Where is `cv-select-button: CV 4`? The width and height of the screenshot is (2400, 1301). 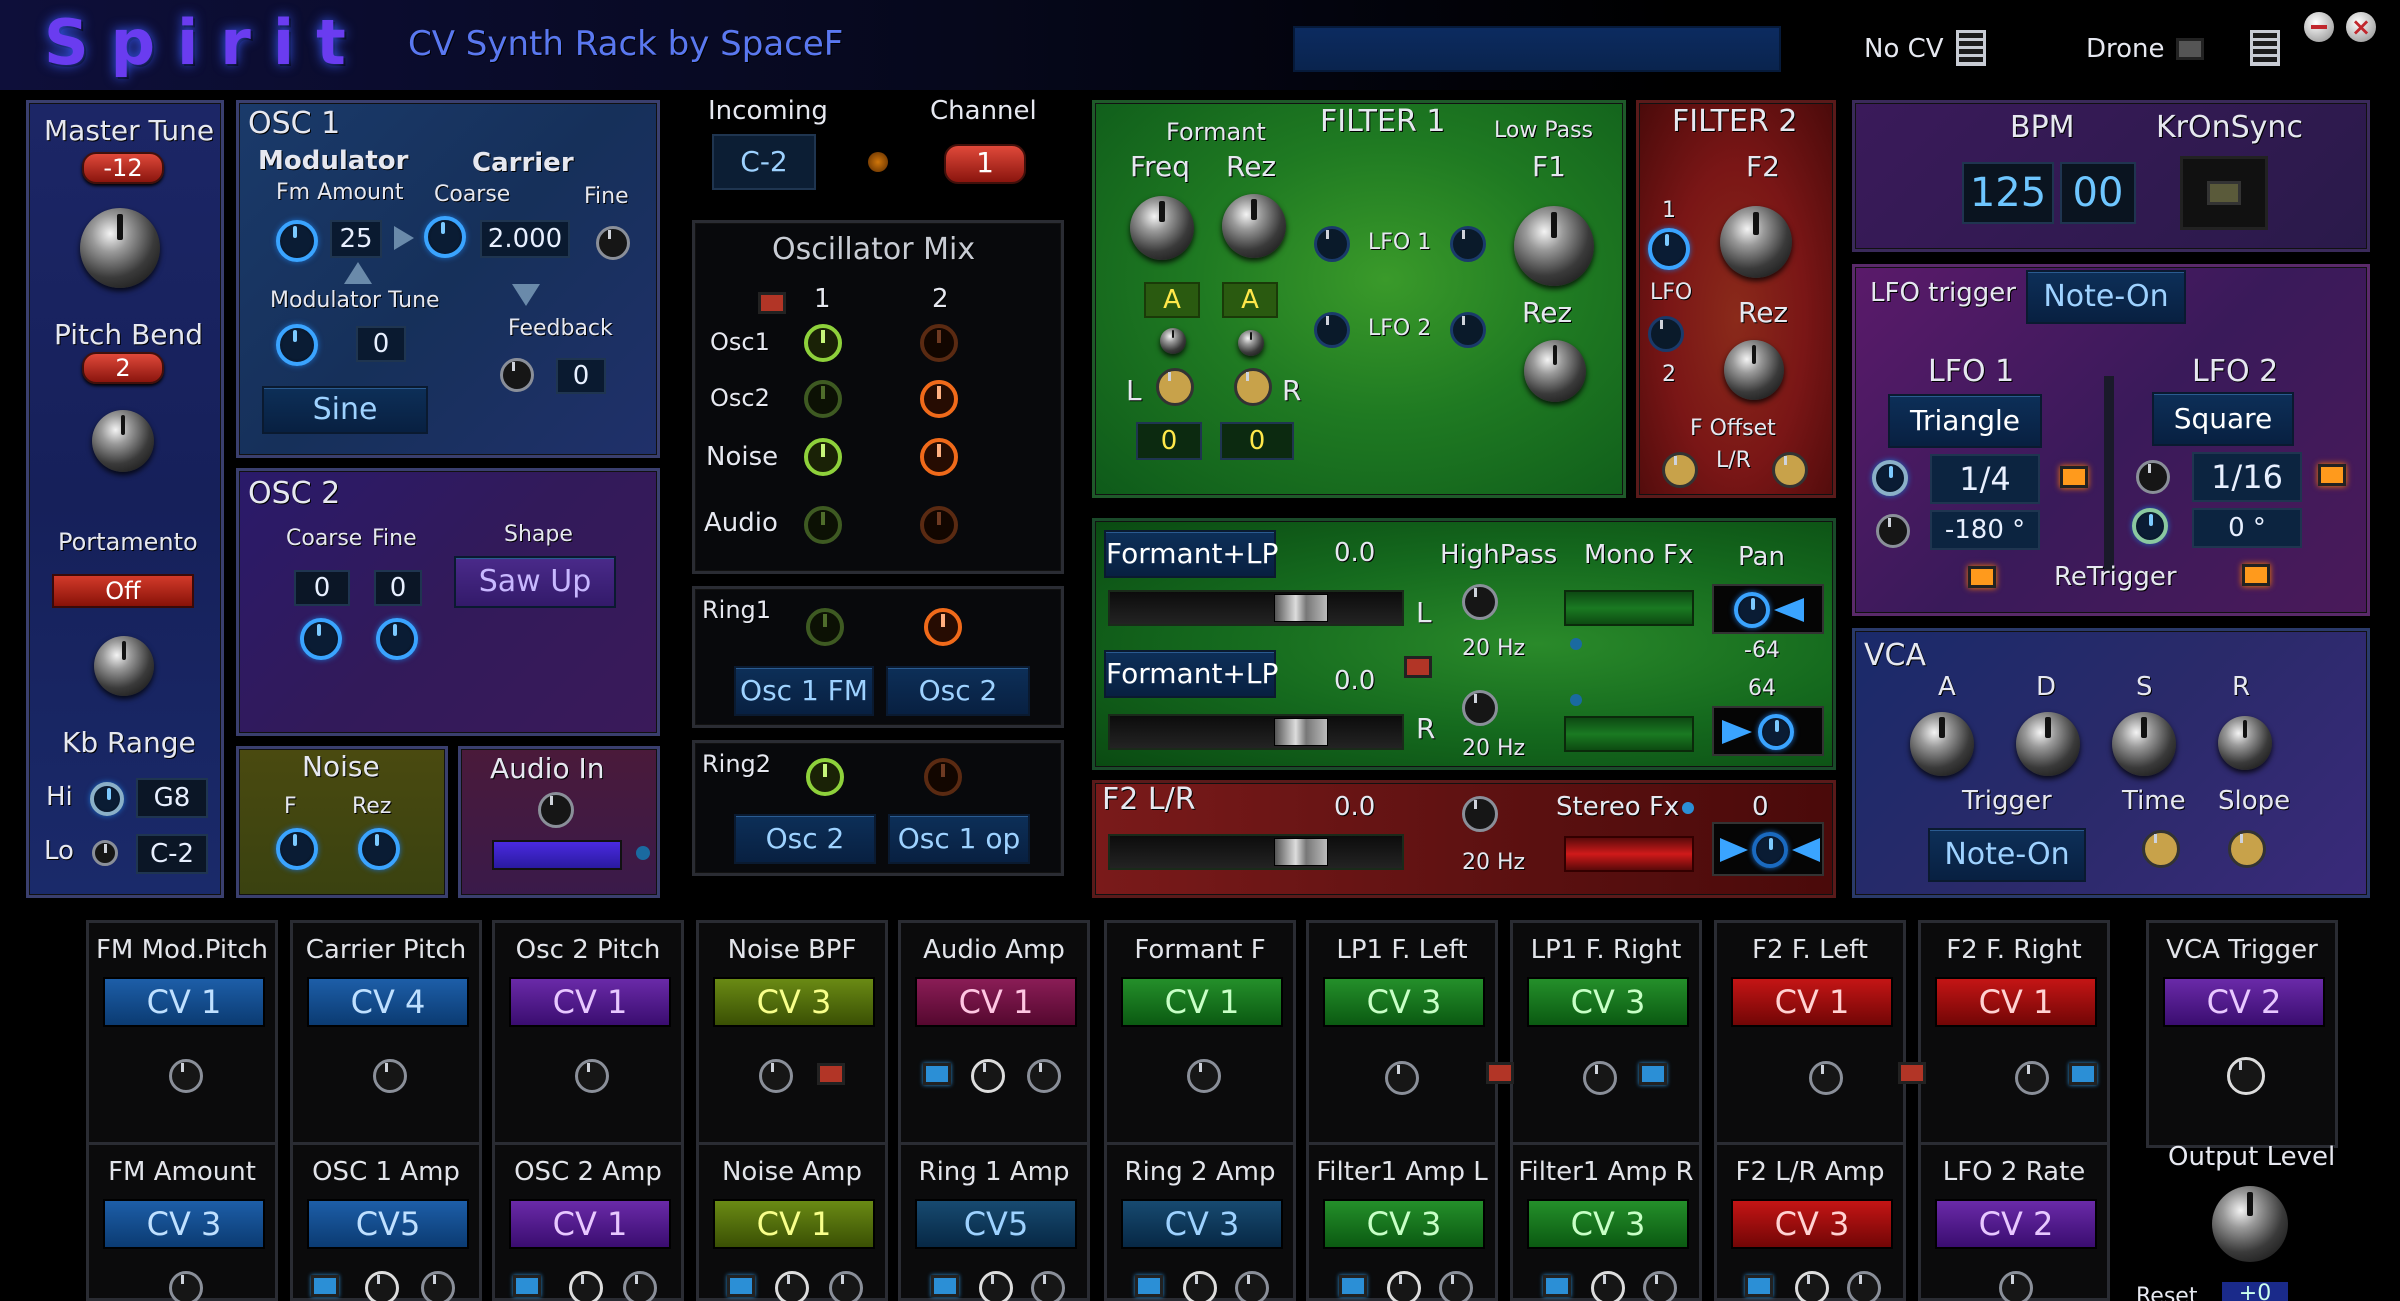
cv-select-button: CV 4 is located at coordinates (388, 1002).